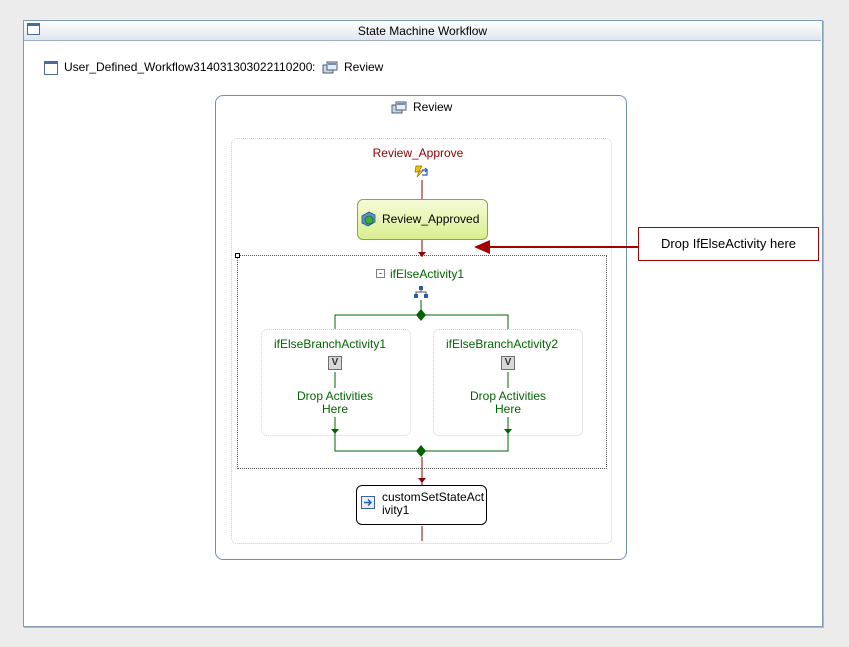 Image resolution: width=849 pixels, height=647 pixels. Describe the element at coordinates (728, 243) in the screenshot. I see `callout-text: Drop IfElseActivity here` at that location.